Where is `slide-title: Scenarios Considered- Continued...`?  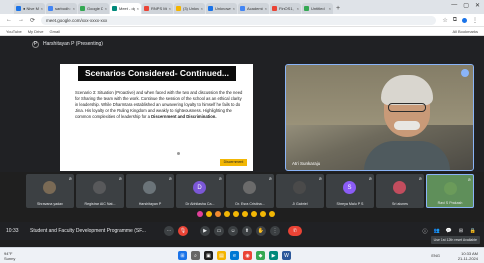 slide-title: Scenarios Considered- Continued... is located at coordinates (157, 73).